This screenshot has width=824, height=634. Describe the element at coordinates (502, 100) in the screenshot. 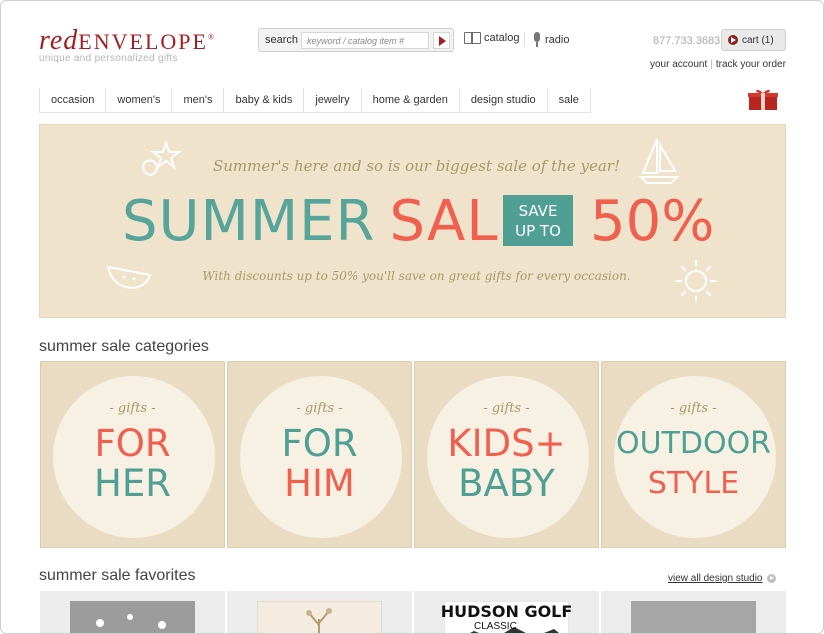

I see `nav-item-design-studio: design studio` at that location.